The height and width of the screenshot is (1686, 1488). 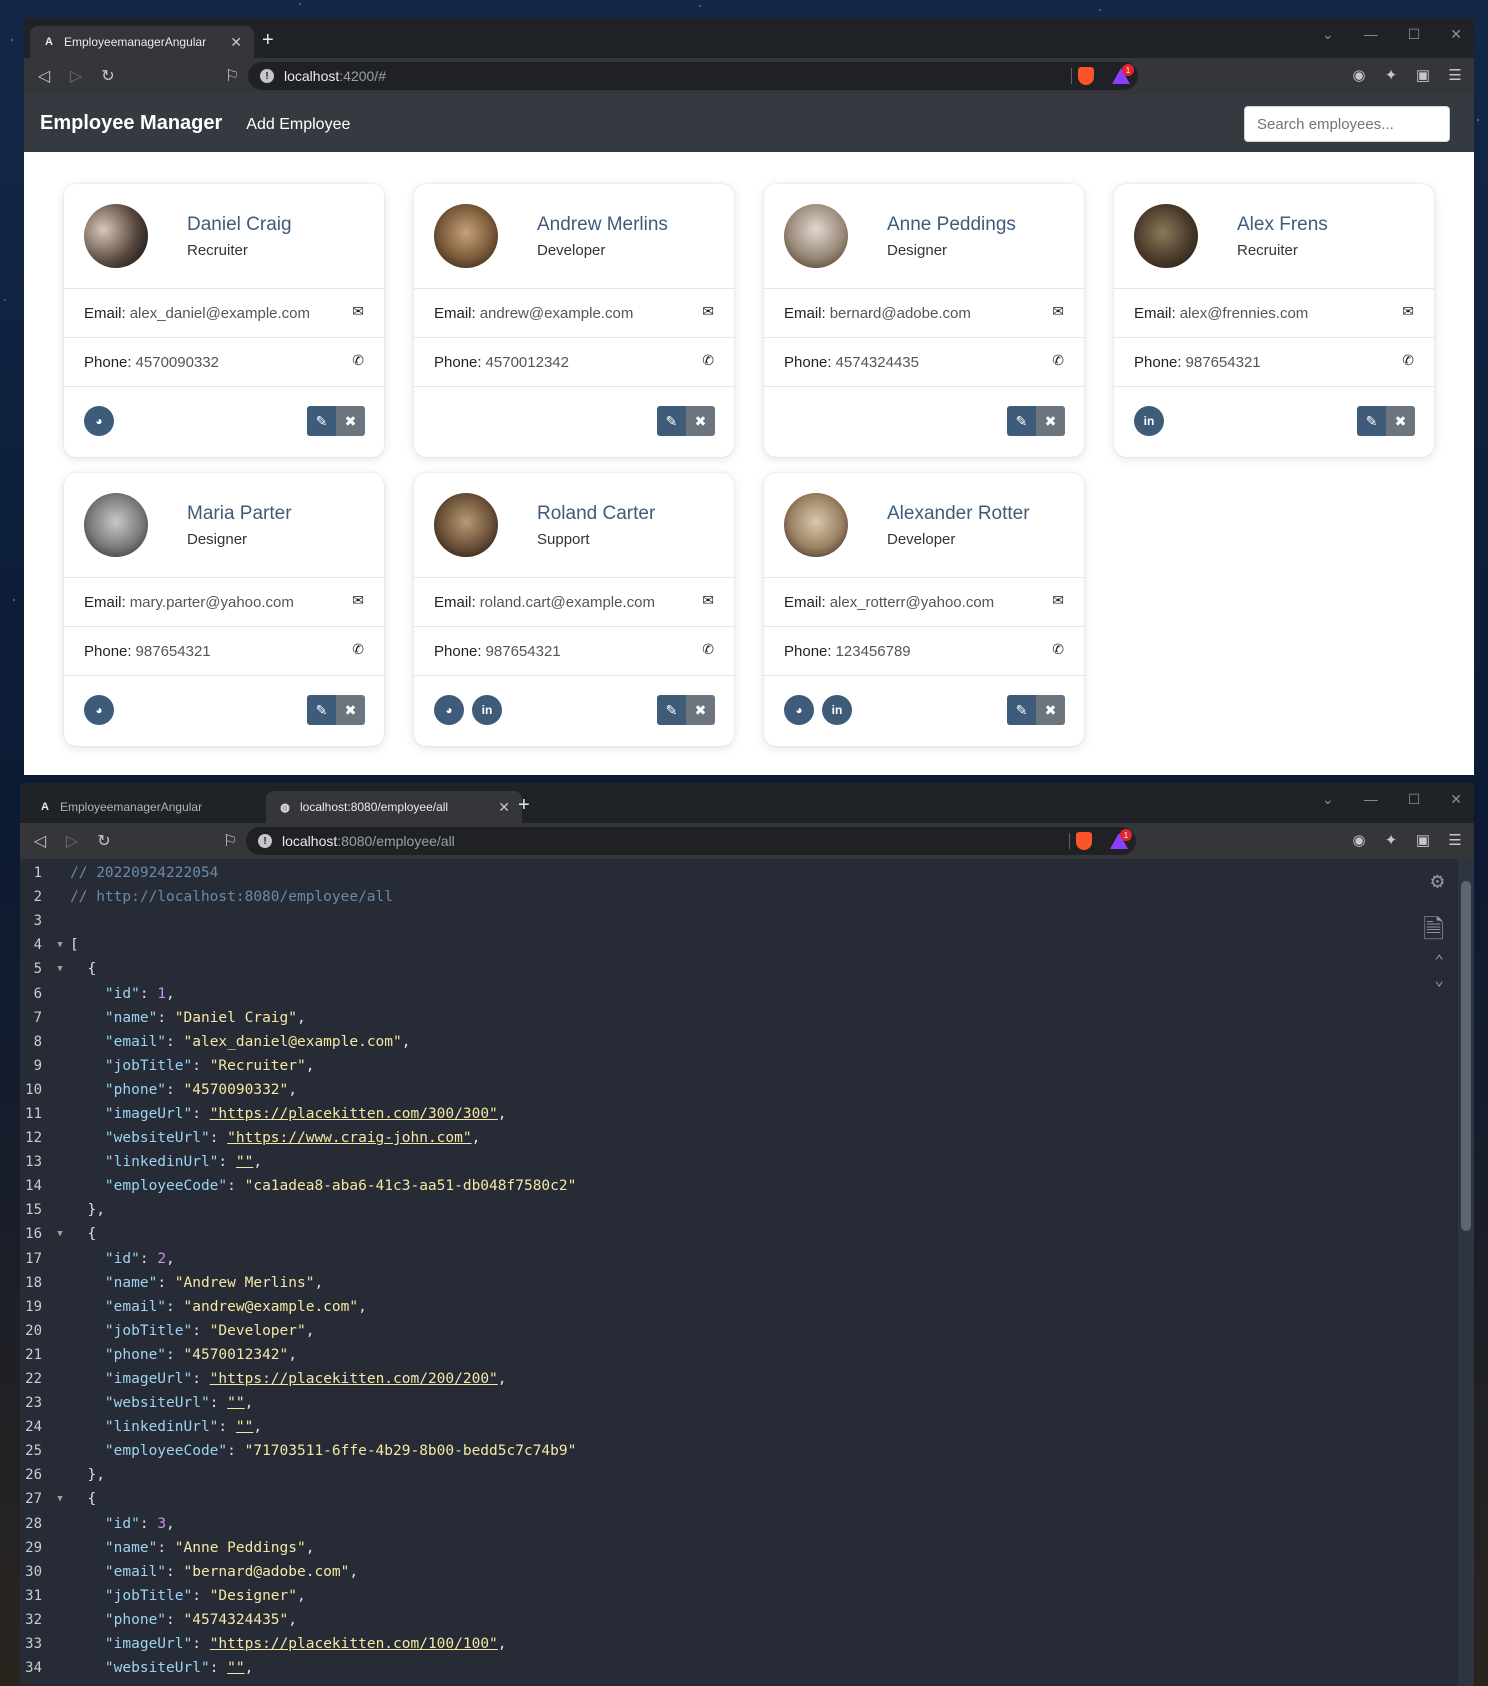 What do you see at coordinates (921, 539) in the screenshot?
I see `employee-job: Developer` at bounding box center [921, 539].